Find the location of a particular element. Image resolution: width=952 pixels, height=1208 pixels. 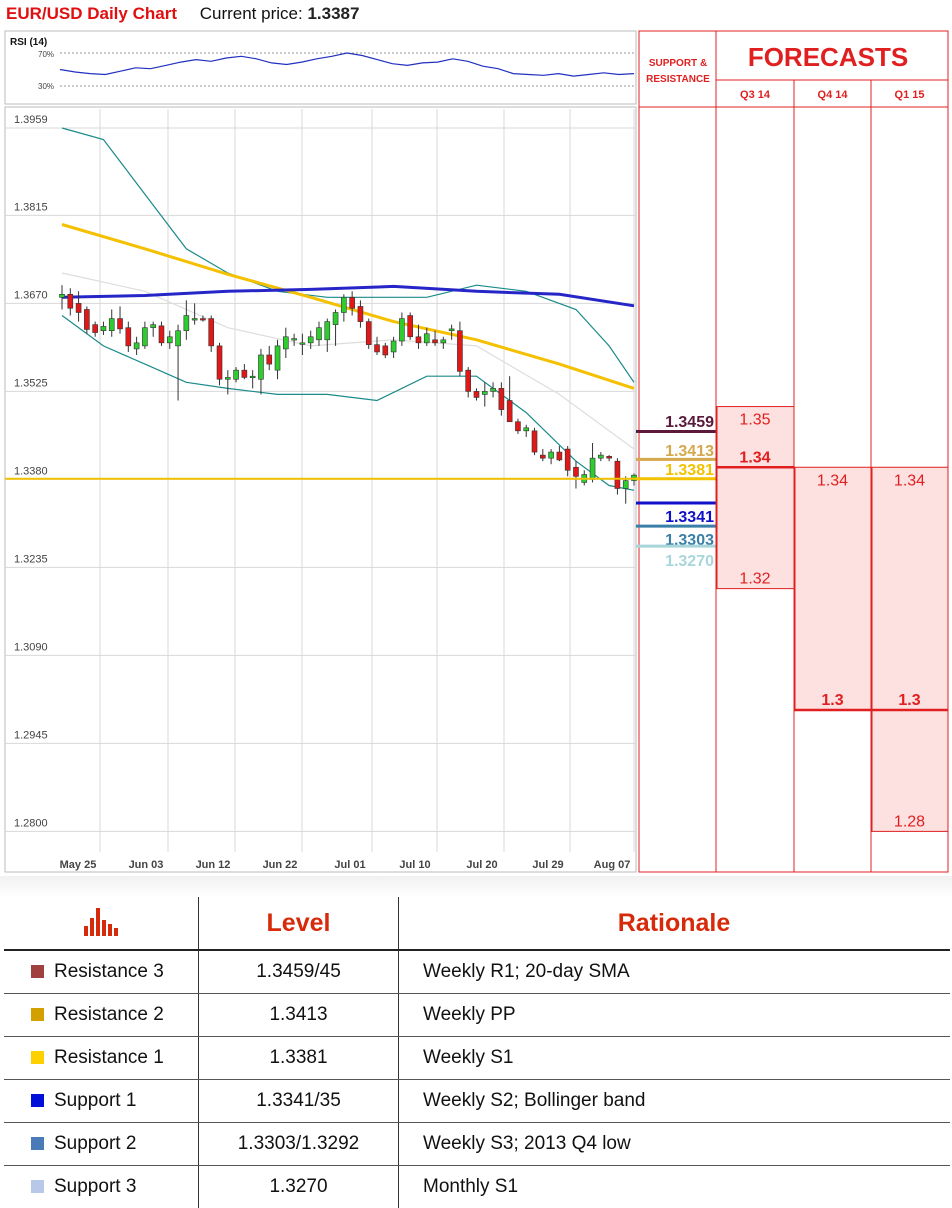

x-tick-label: Jul 01 is located at coordinates (349, 865).